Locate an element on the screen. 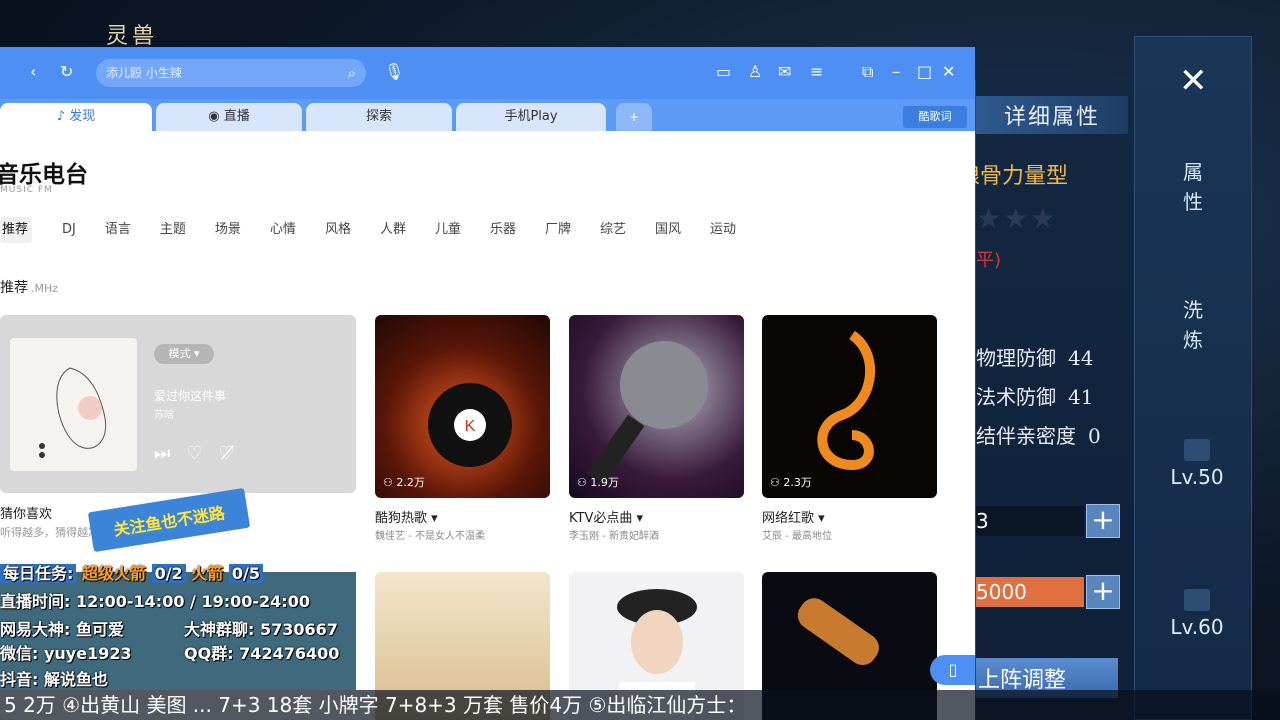 Image resolution: width=1280 pixels, height=720 pixels. value-bar-2: 5000 is located at coordinates (1030, 592).